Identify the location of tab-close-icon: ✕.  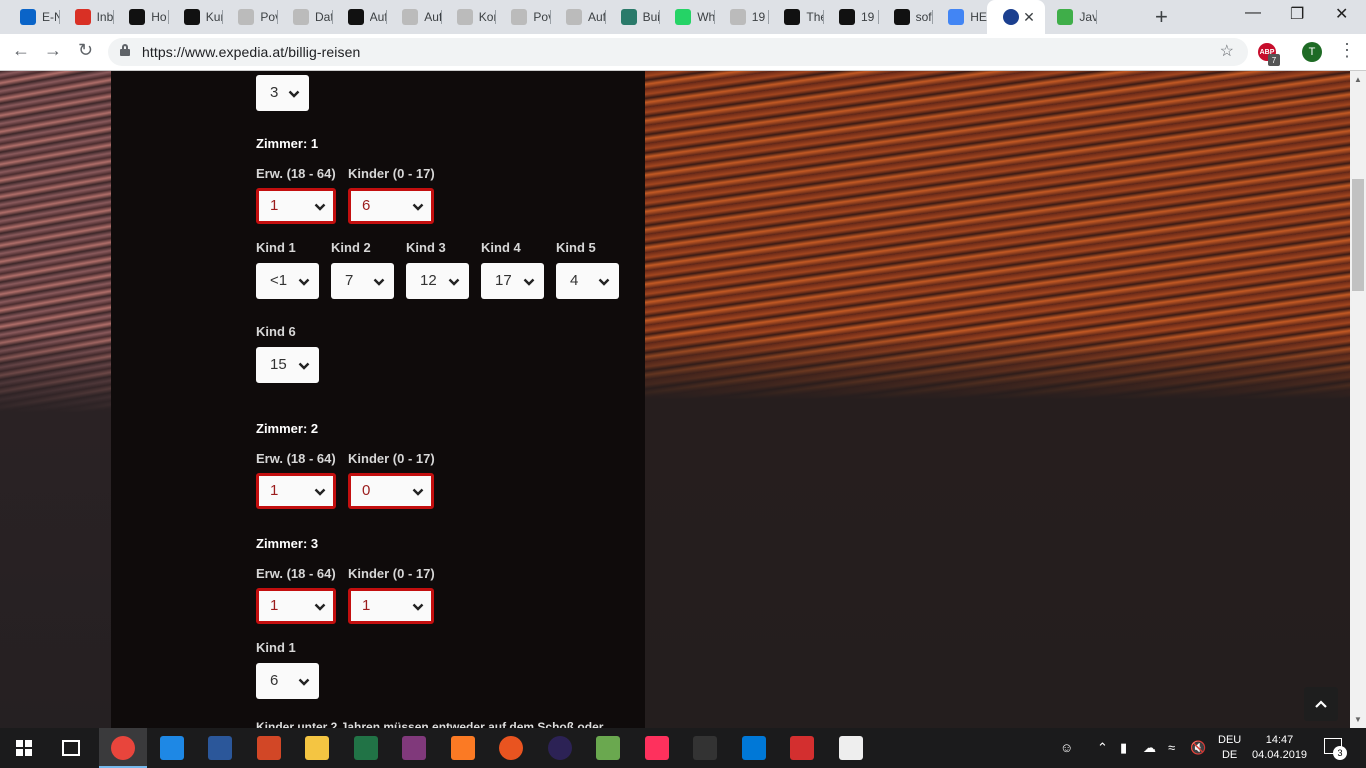
(1029, 17).